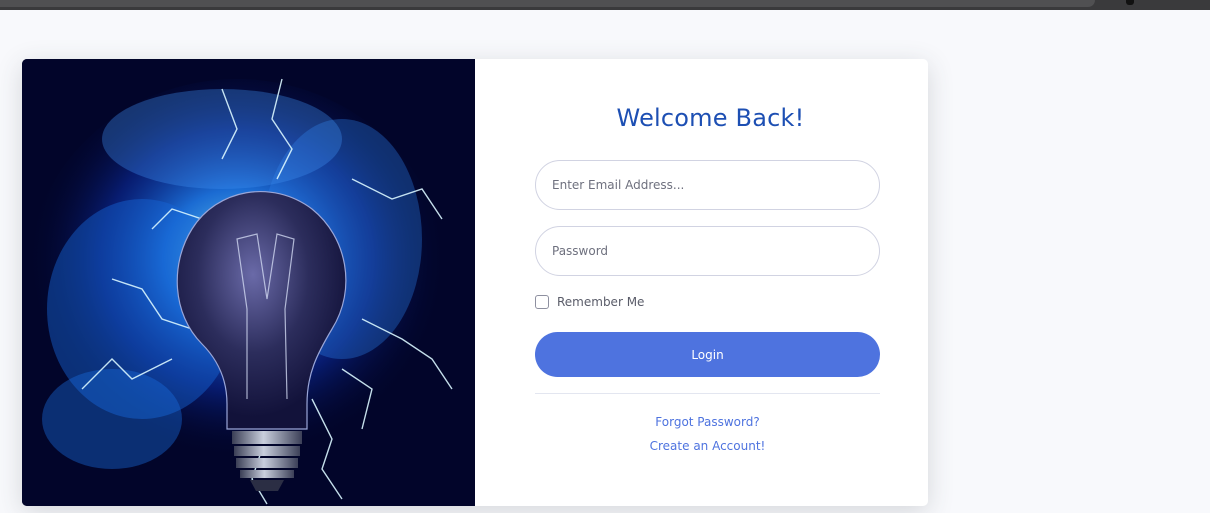 The width and height of the screenshot is (1210, 513). Describe the element at coordinates (707, 354) in the screenshot. I see `login-button: Login` at that location.